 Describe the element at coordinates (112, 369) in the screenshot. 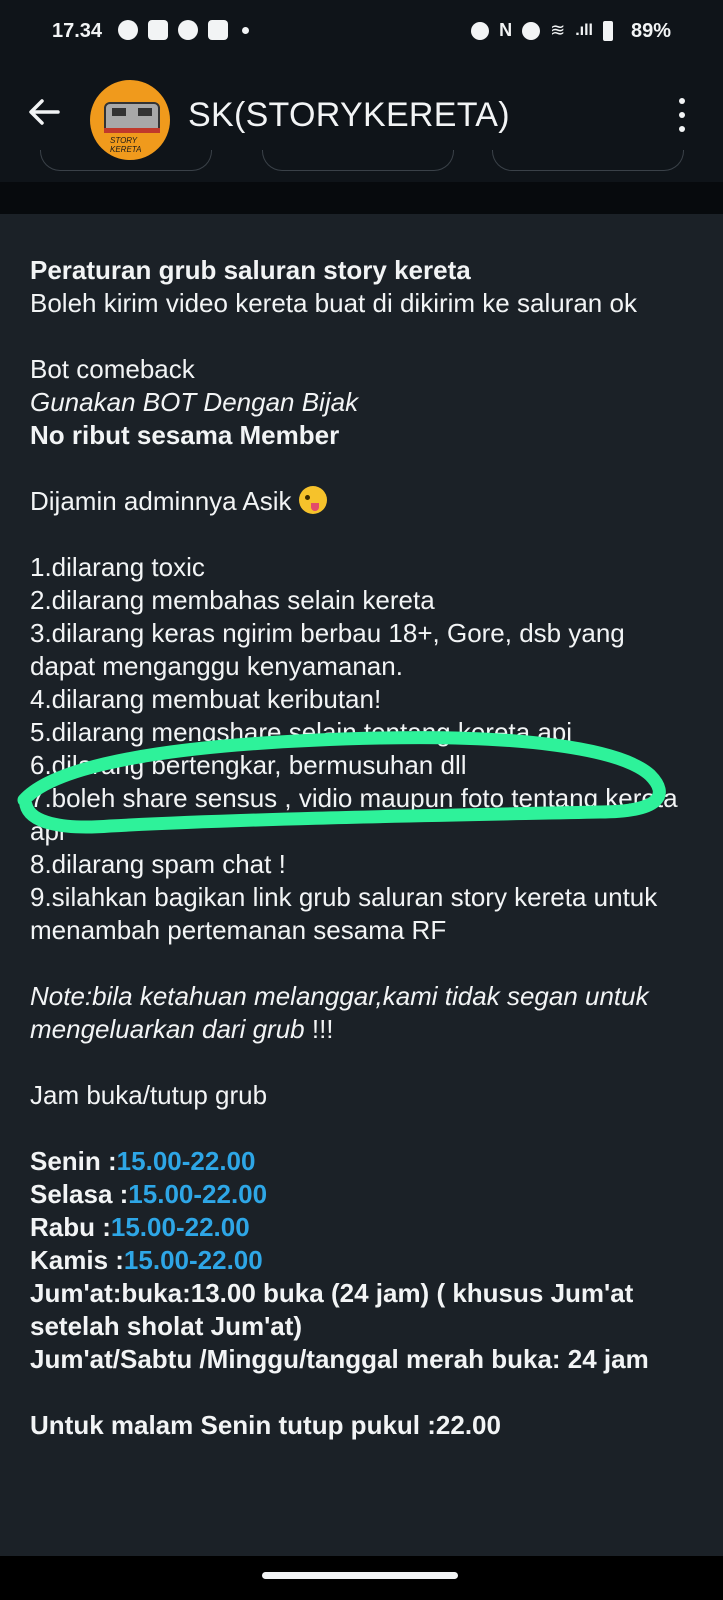

I see `bot-line: Bot comeback` at that location.